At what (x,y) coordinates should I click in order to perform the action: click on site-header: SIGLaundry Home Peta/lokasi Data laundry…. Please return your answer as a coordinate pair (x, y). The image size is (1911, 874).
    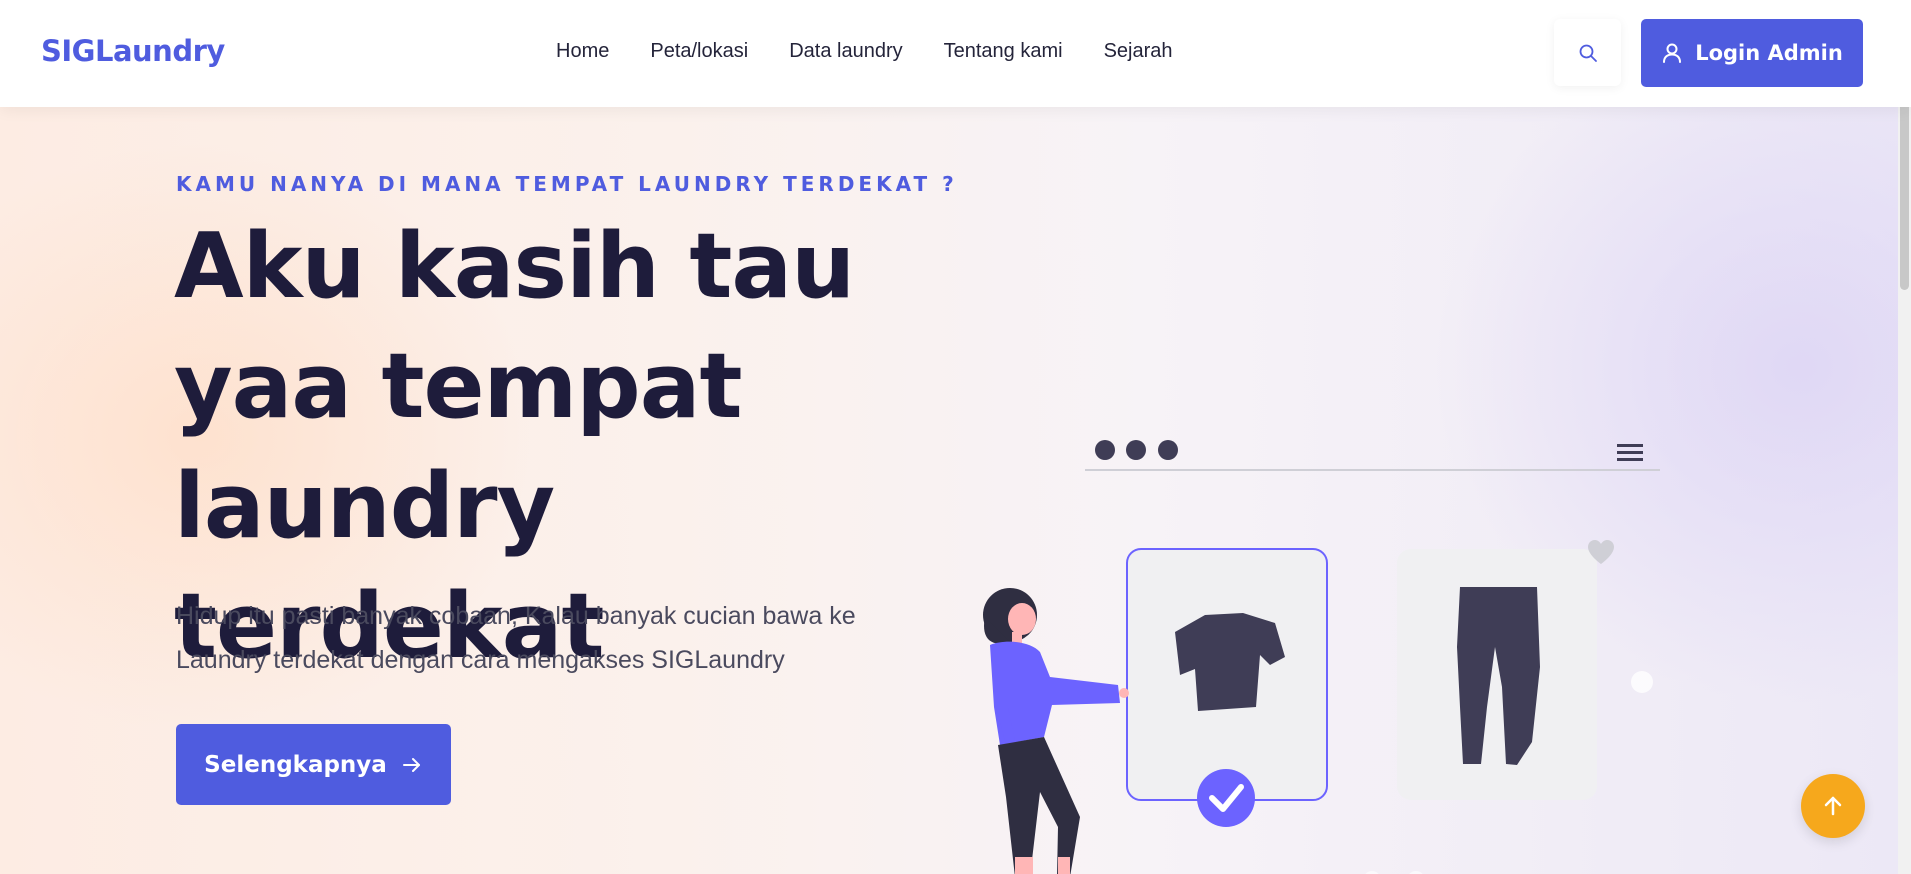
    Looking at the image, I should click on (955, 53).